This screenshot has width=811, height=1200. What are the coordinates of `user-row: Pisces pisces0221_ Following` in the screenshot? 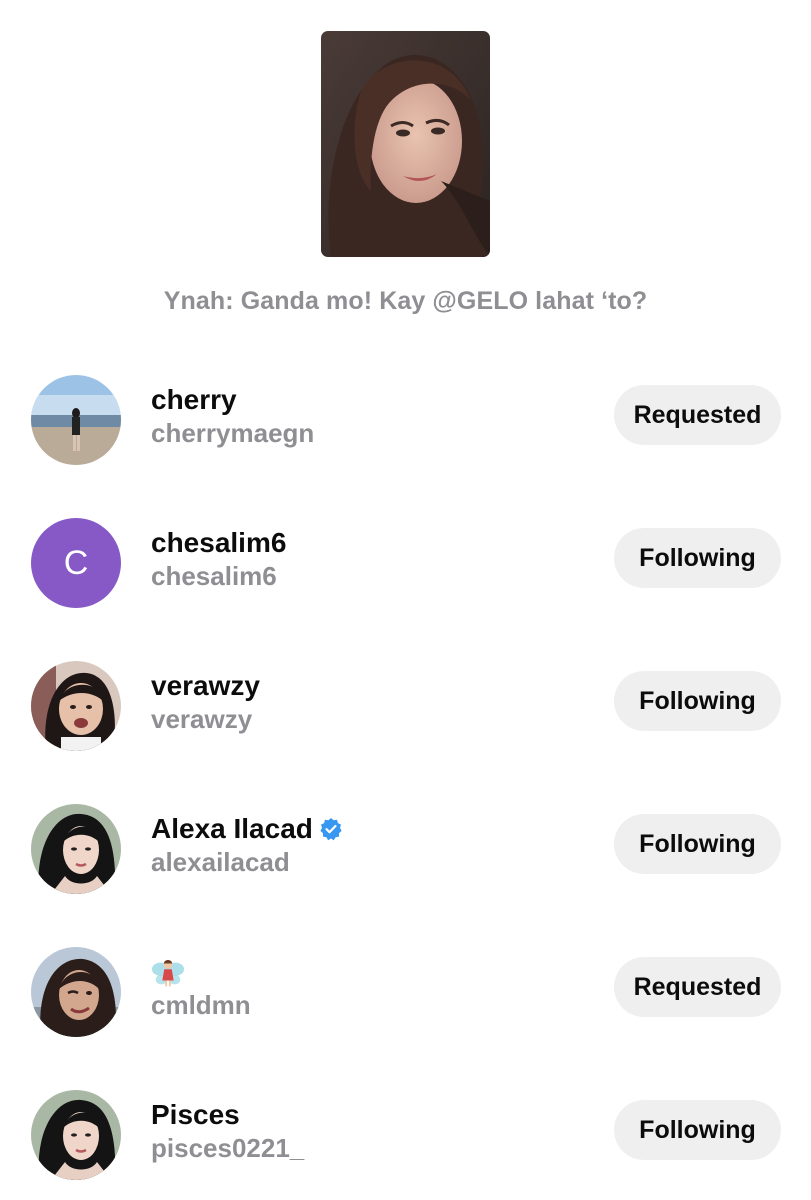 It's located at (405, 1135).